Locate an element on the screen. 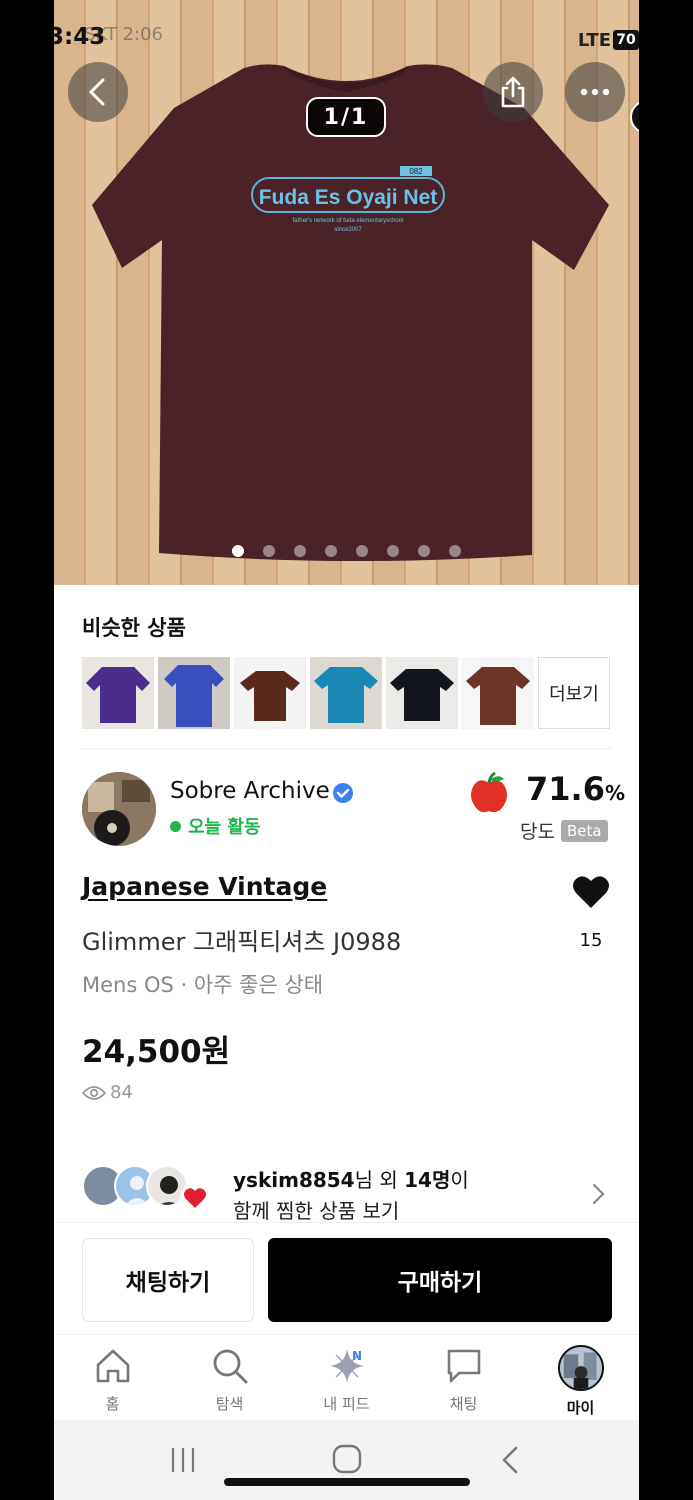 This screenshot has height=1500, width=693. tab-chat: 채팅 is located at coordinates (463, 1377).